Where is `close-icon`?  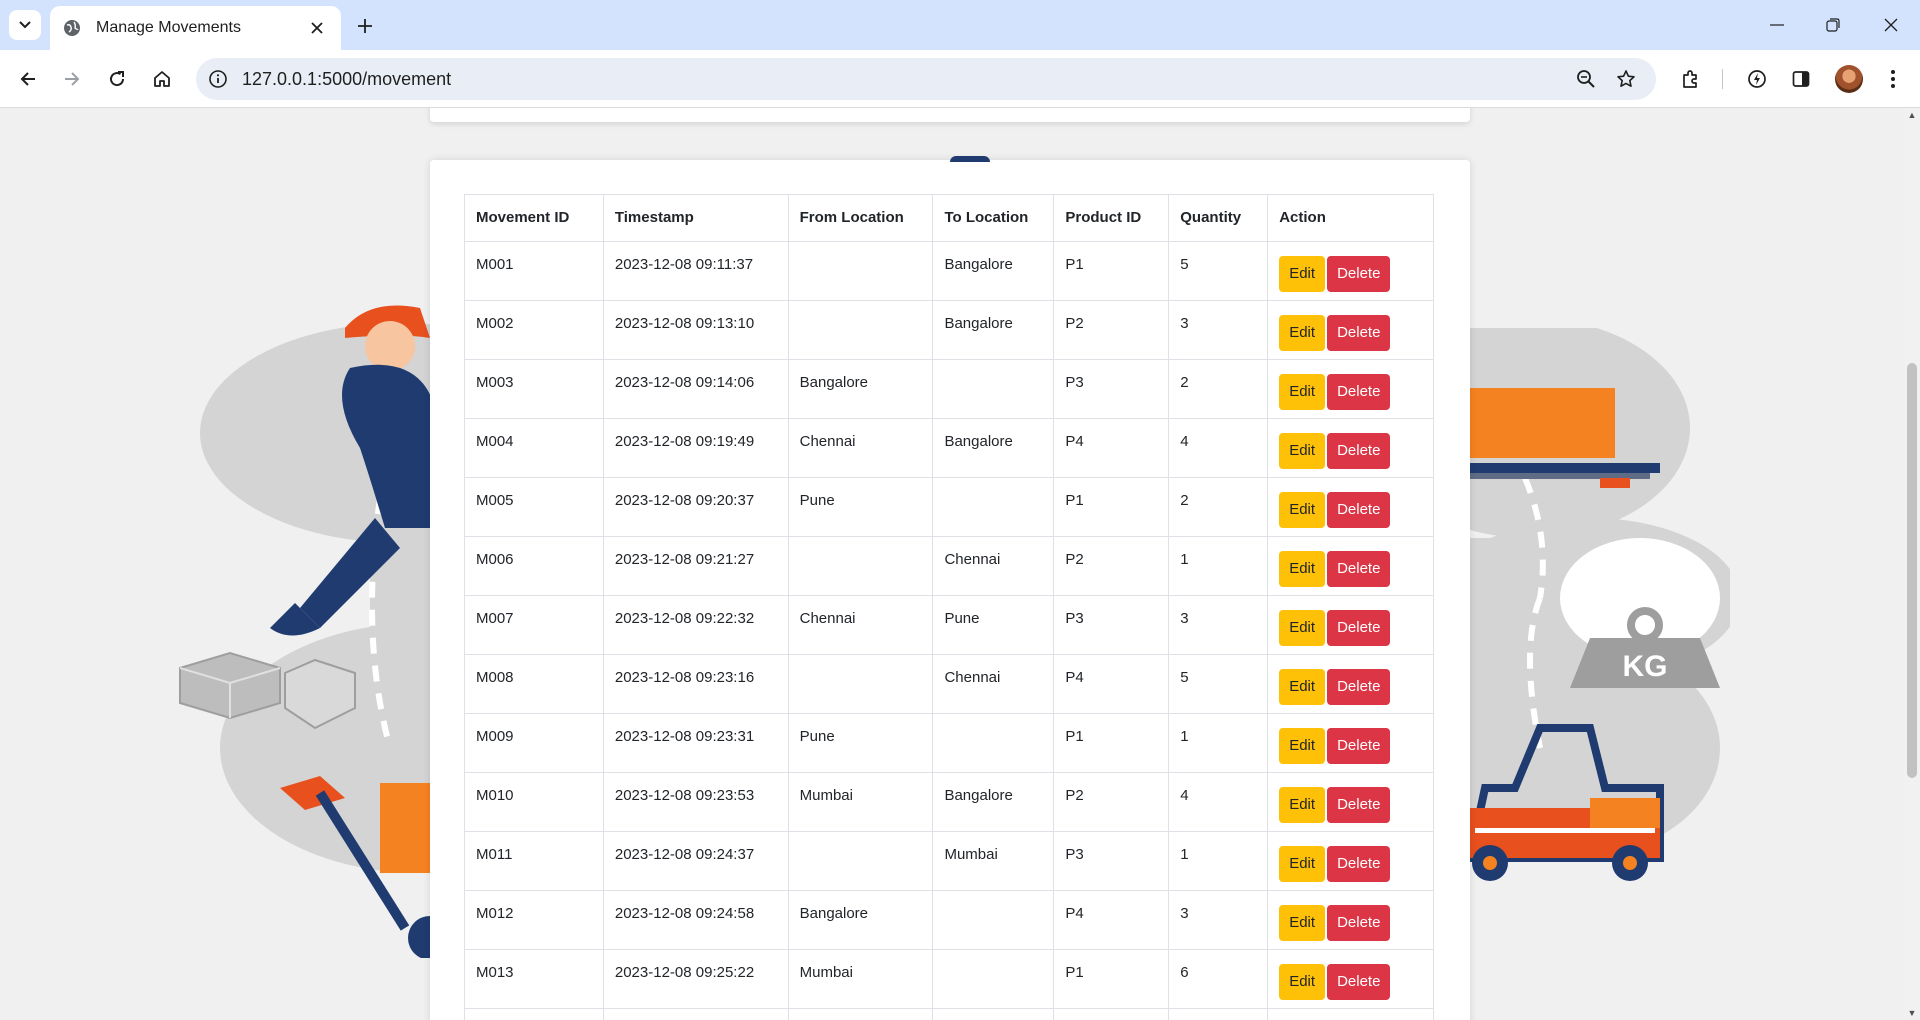
close-icon is located at coordinates (317, 28).